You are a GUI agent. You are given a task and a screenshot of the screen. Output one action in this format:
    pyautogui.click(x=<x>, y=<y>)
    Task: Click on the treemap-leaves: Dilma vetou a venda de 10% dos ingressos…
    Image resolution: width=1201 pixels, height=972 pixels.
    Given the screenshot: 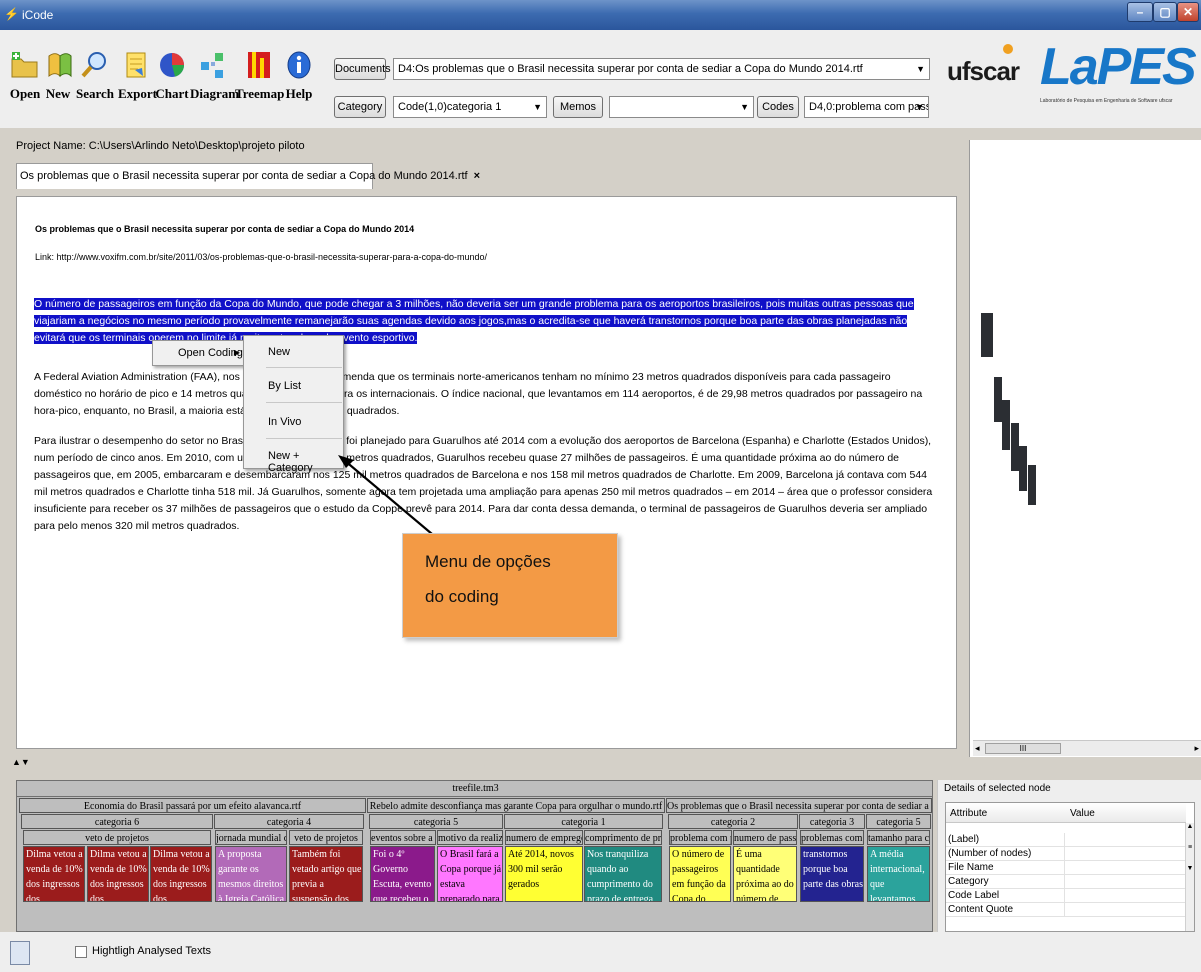 What is the action you would take?
    pyautogui.click(x=474, y=845)
    